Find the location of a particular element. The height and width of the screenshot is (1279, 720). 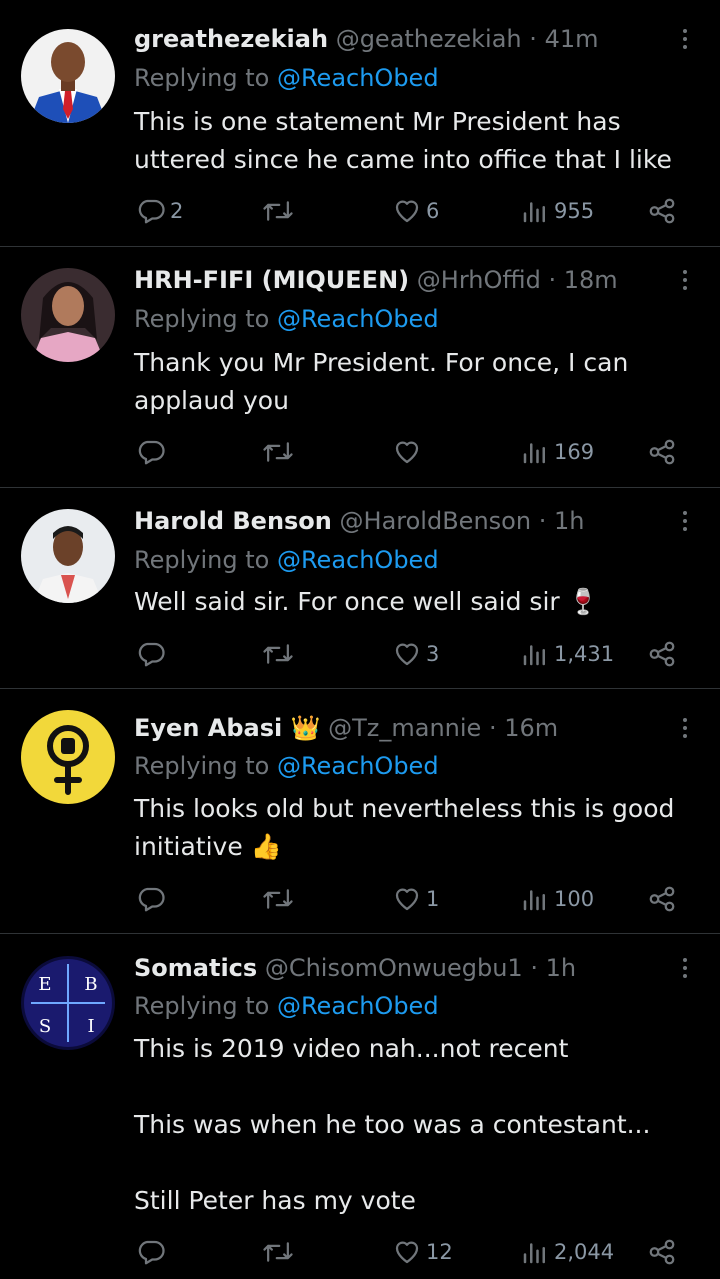

views-count: 169 is located at coordinates (574, 452).